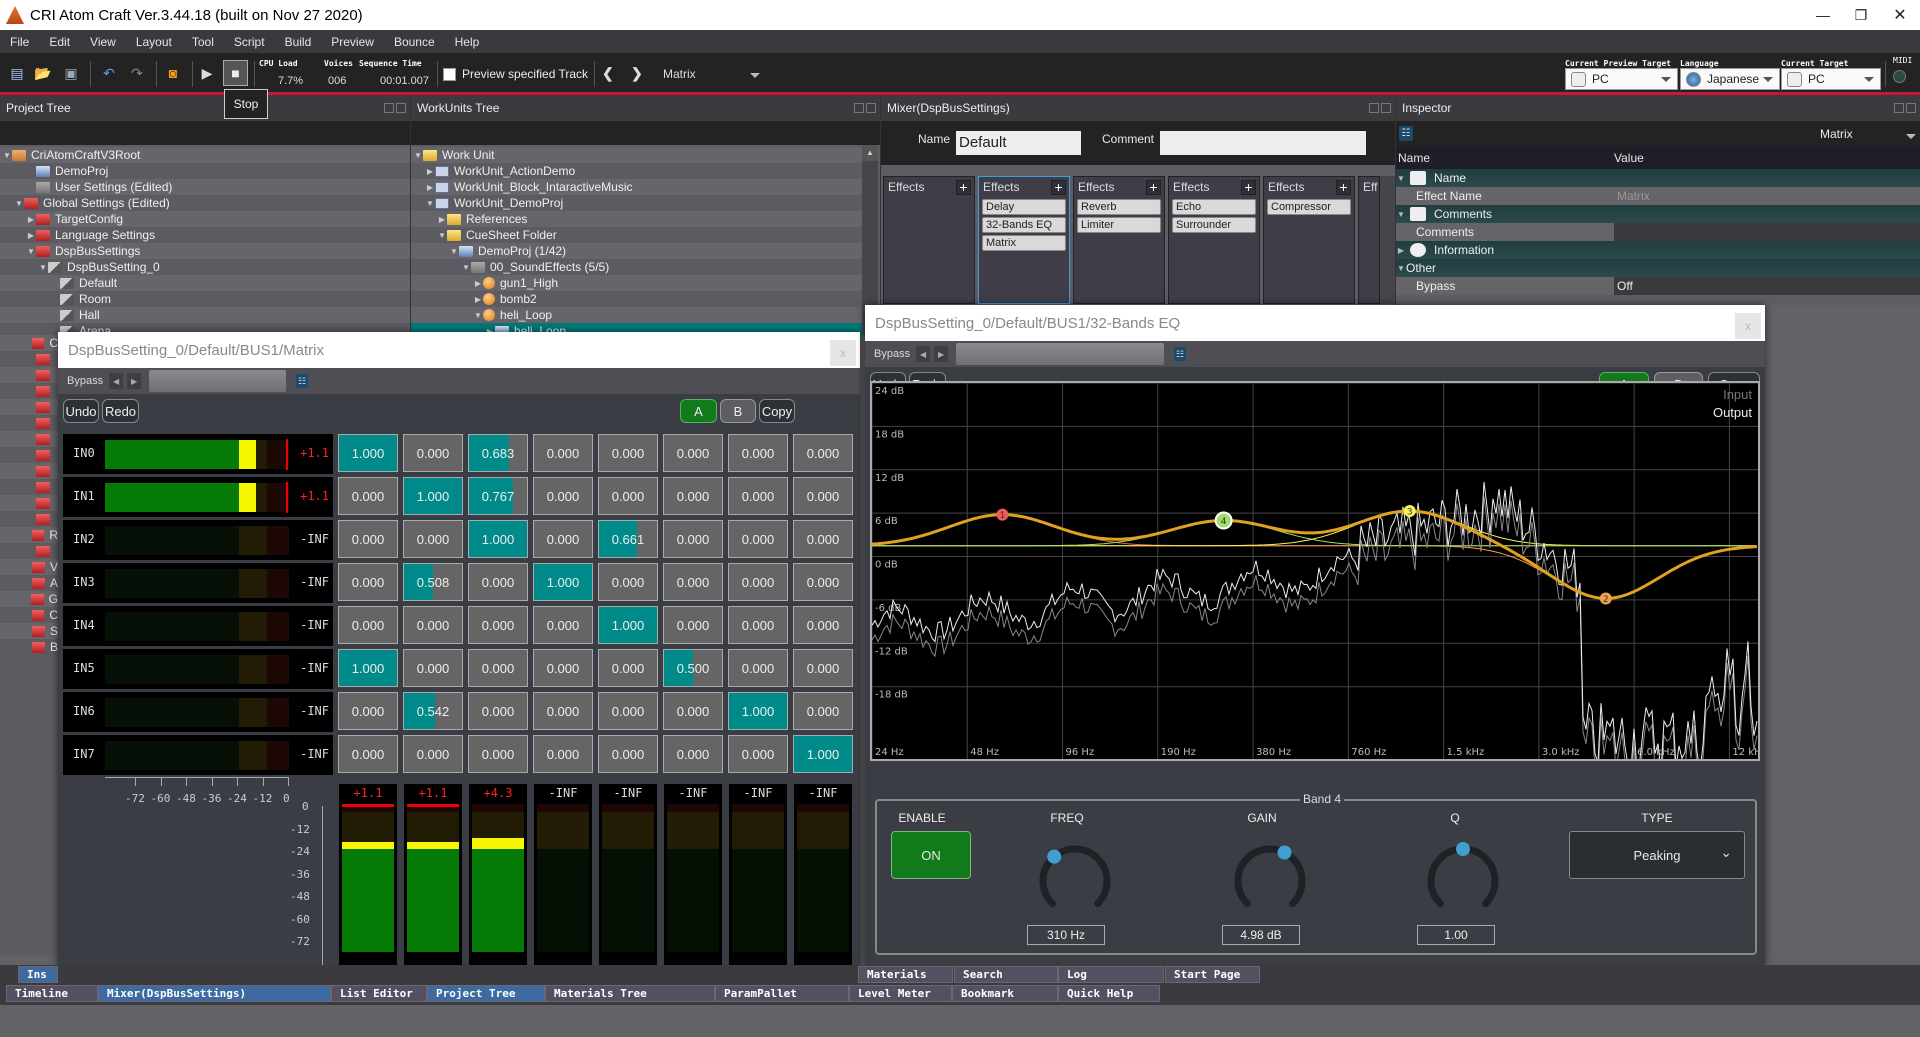 Image resolution: width=1920 pixels, height=1037 pixels. I want to click on project-tree-item: User Settings (Edited), so click(205, 187).